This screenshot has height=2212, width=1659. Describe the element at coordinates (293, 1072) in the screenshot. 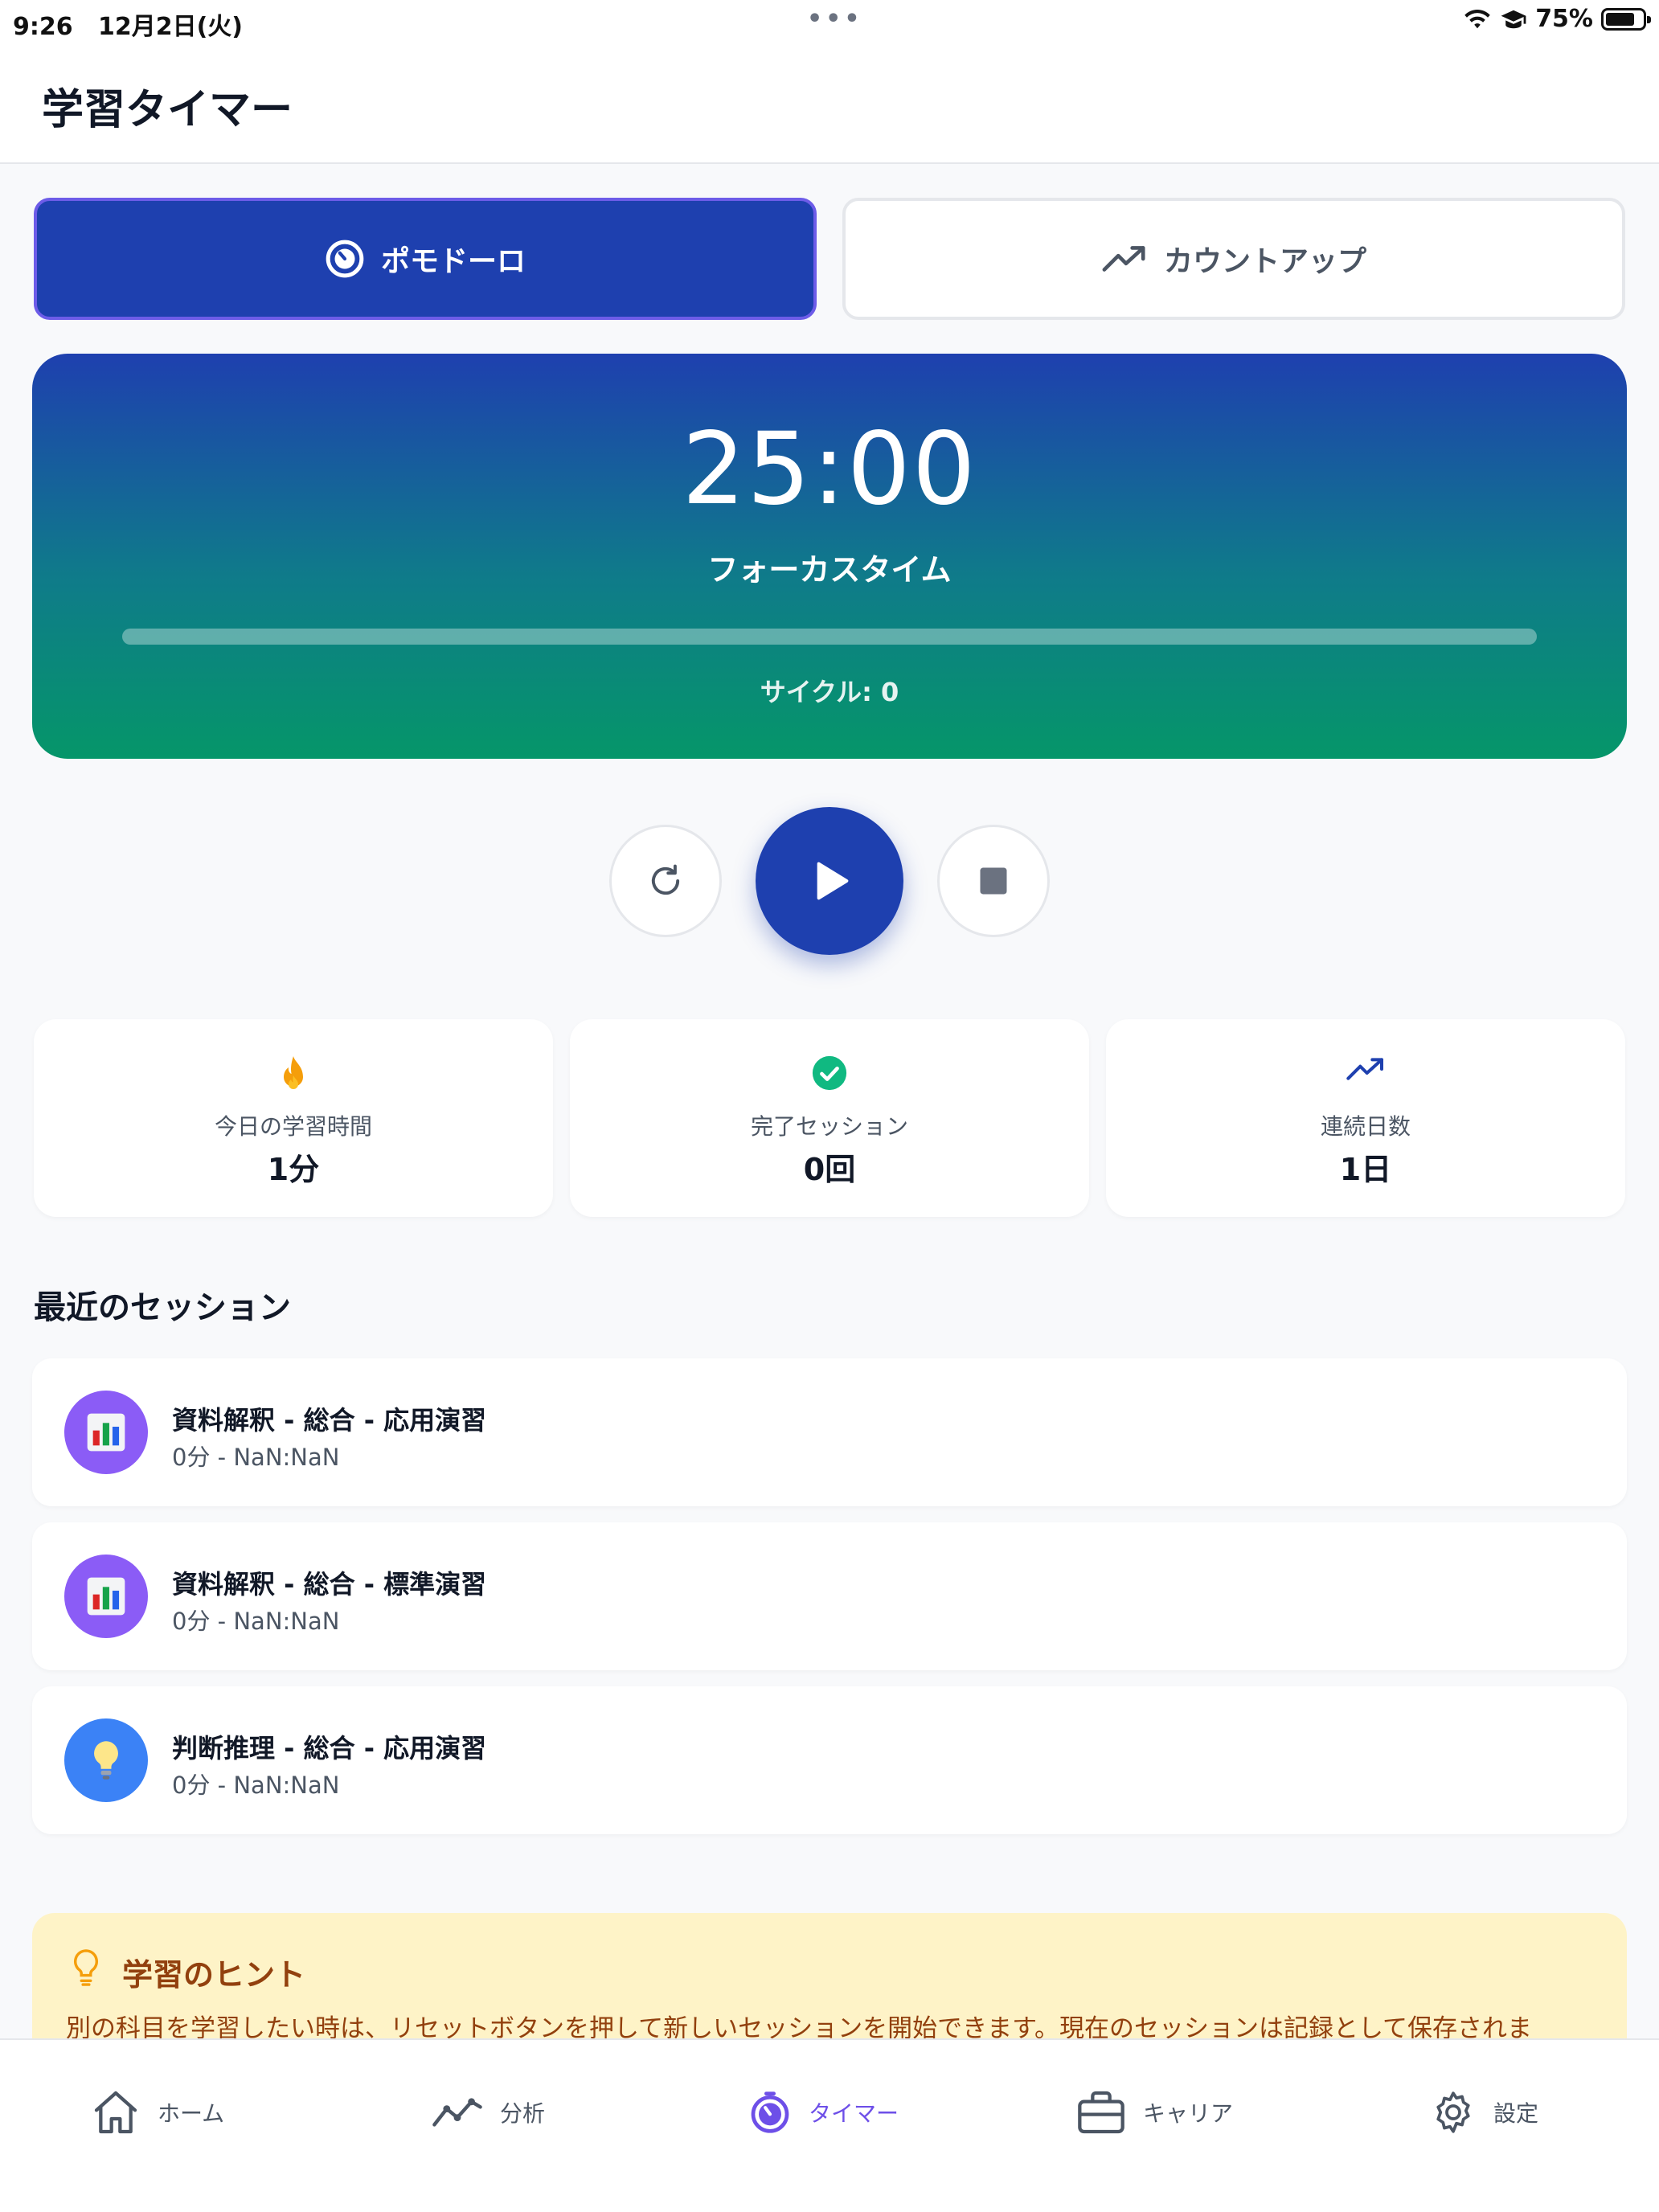

I see `flame-icon` at that location.